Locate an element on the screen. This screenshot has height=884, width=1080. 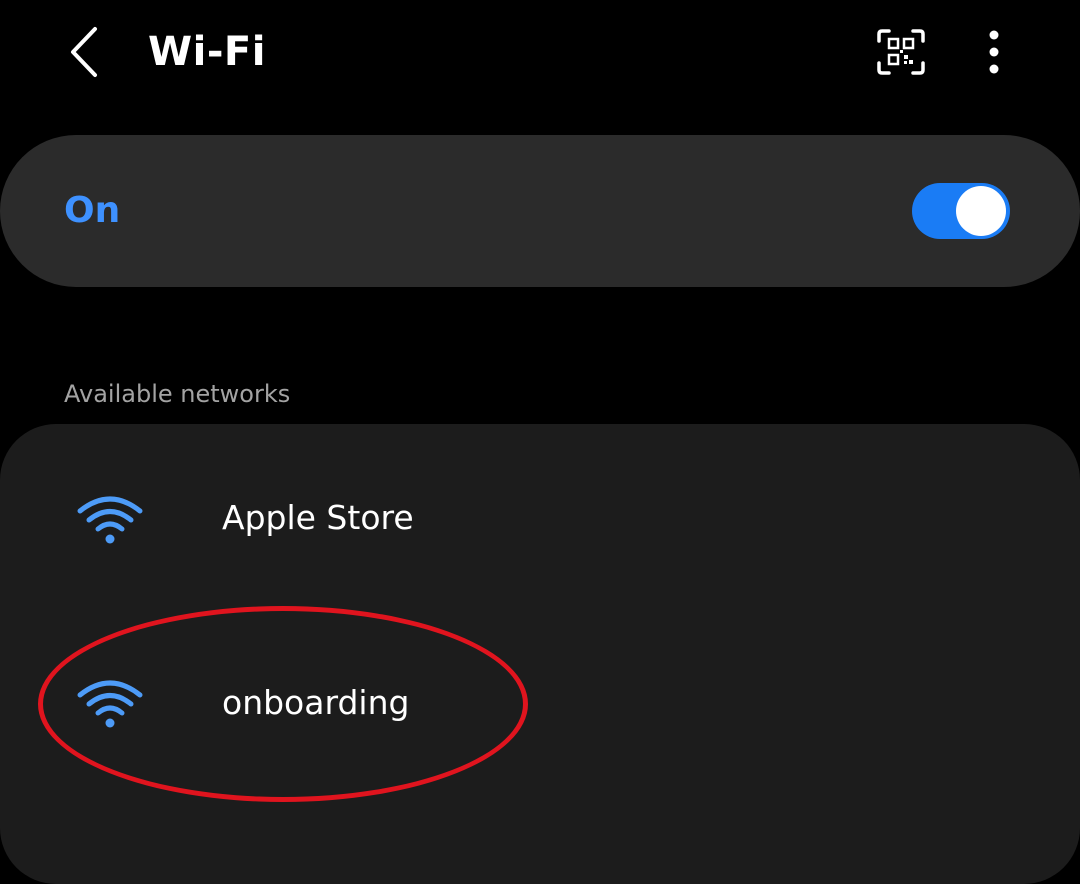
chevron-left-icon is located at coordinates (84, 52).